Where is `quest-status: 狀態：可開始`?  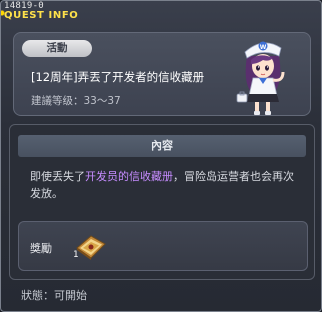
quest-status: 狀態：可開始 is located at coordinates (54, 295).